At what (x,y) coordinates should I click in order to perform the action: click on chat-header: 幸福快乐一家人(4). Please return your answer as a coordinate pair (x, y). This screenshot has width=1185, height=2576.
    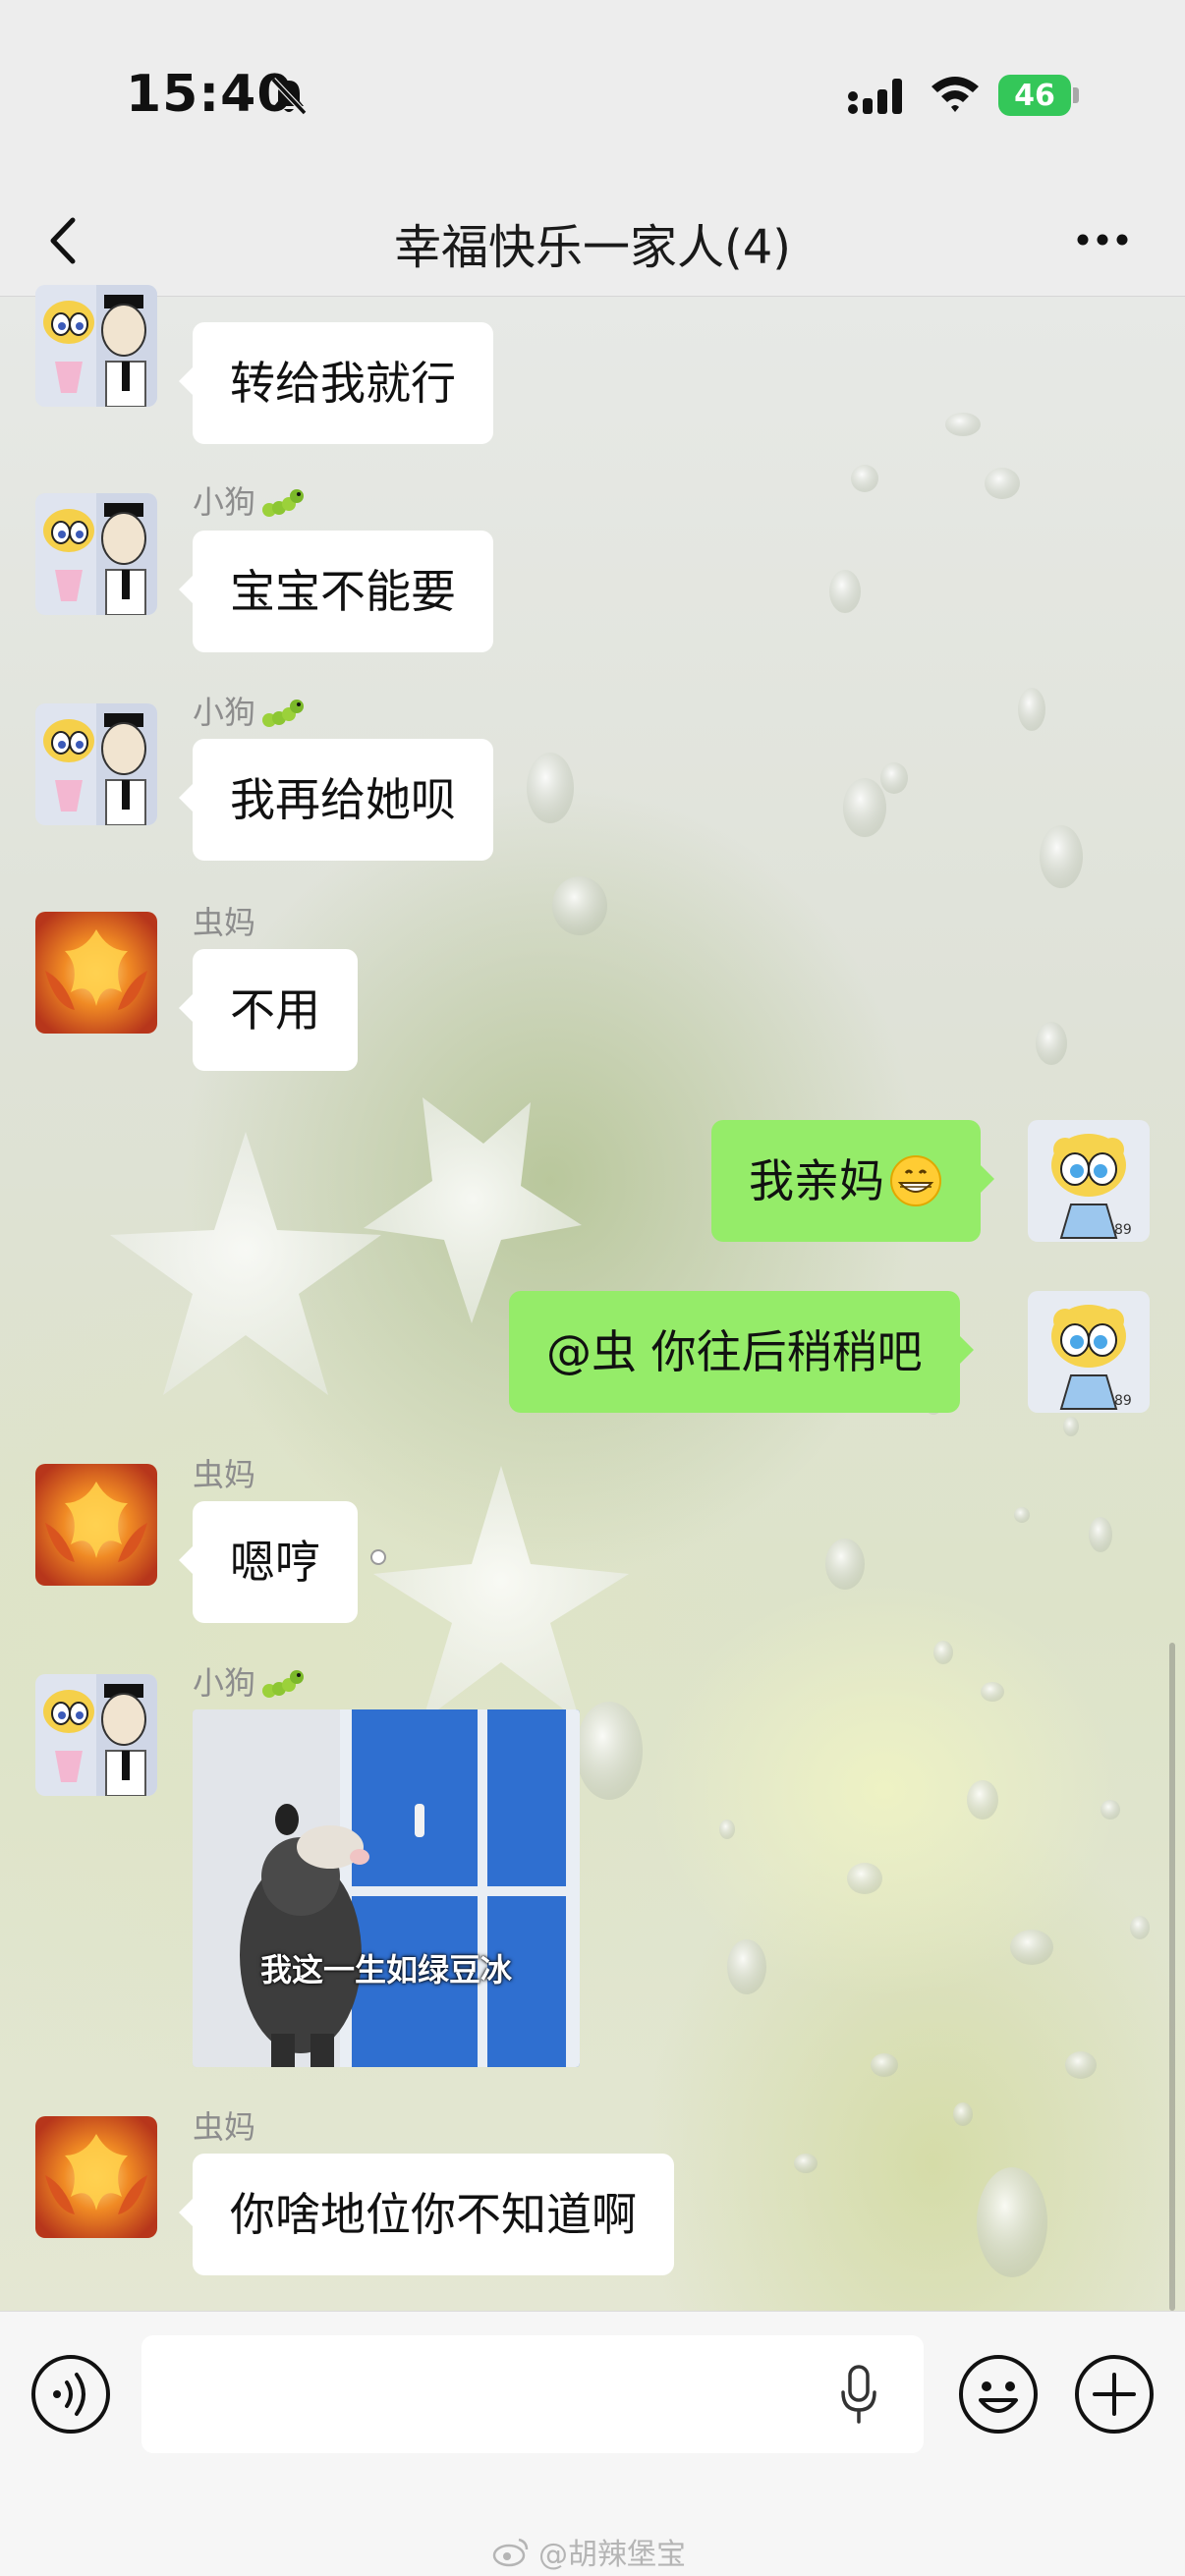
    Looking at the image, I should click on (592, 242).